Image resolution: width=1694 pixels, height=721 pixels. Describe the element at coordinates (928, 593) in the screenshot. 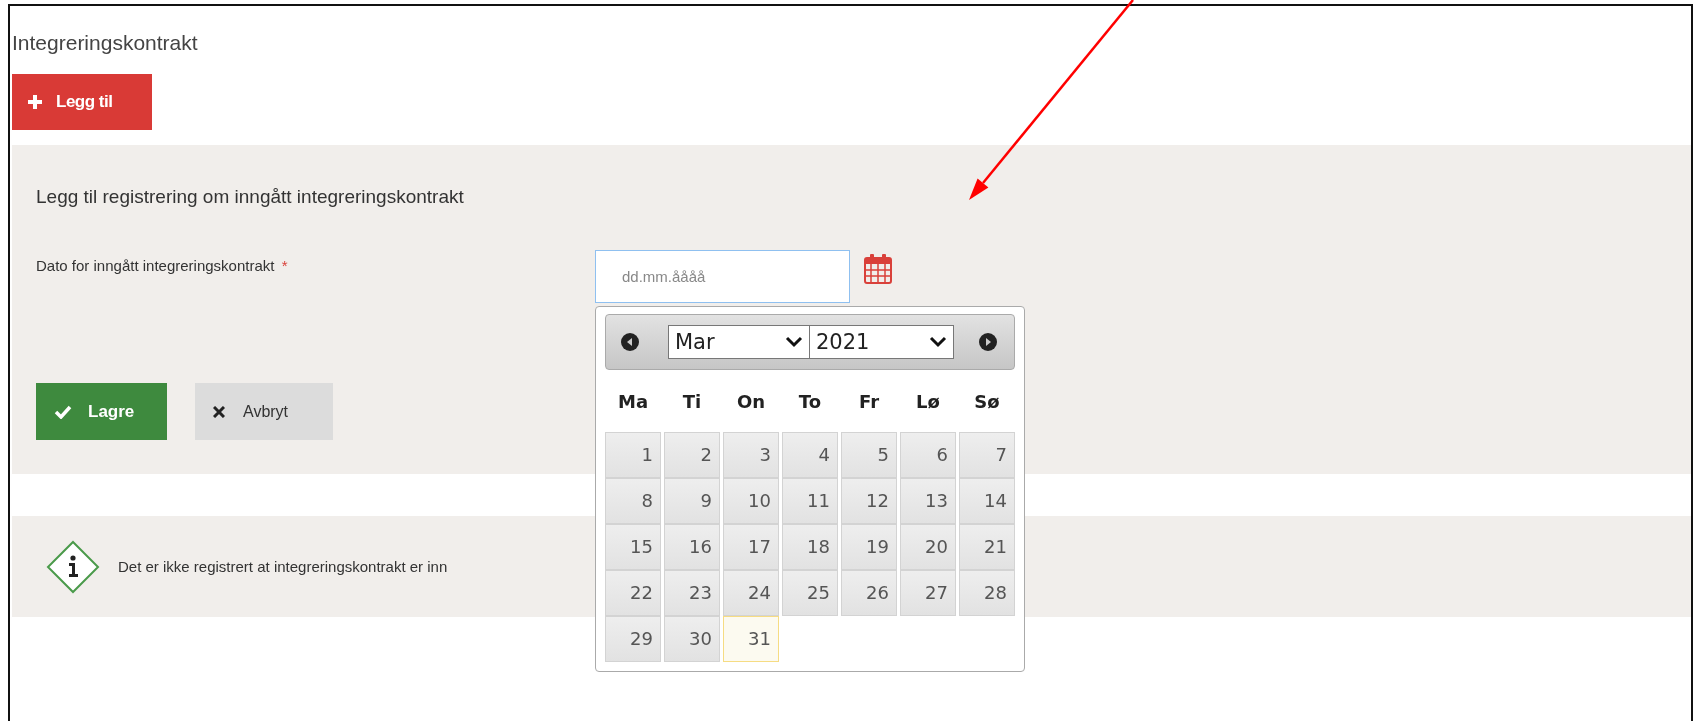

I see `day-cell: 27` at that location.